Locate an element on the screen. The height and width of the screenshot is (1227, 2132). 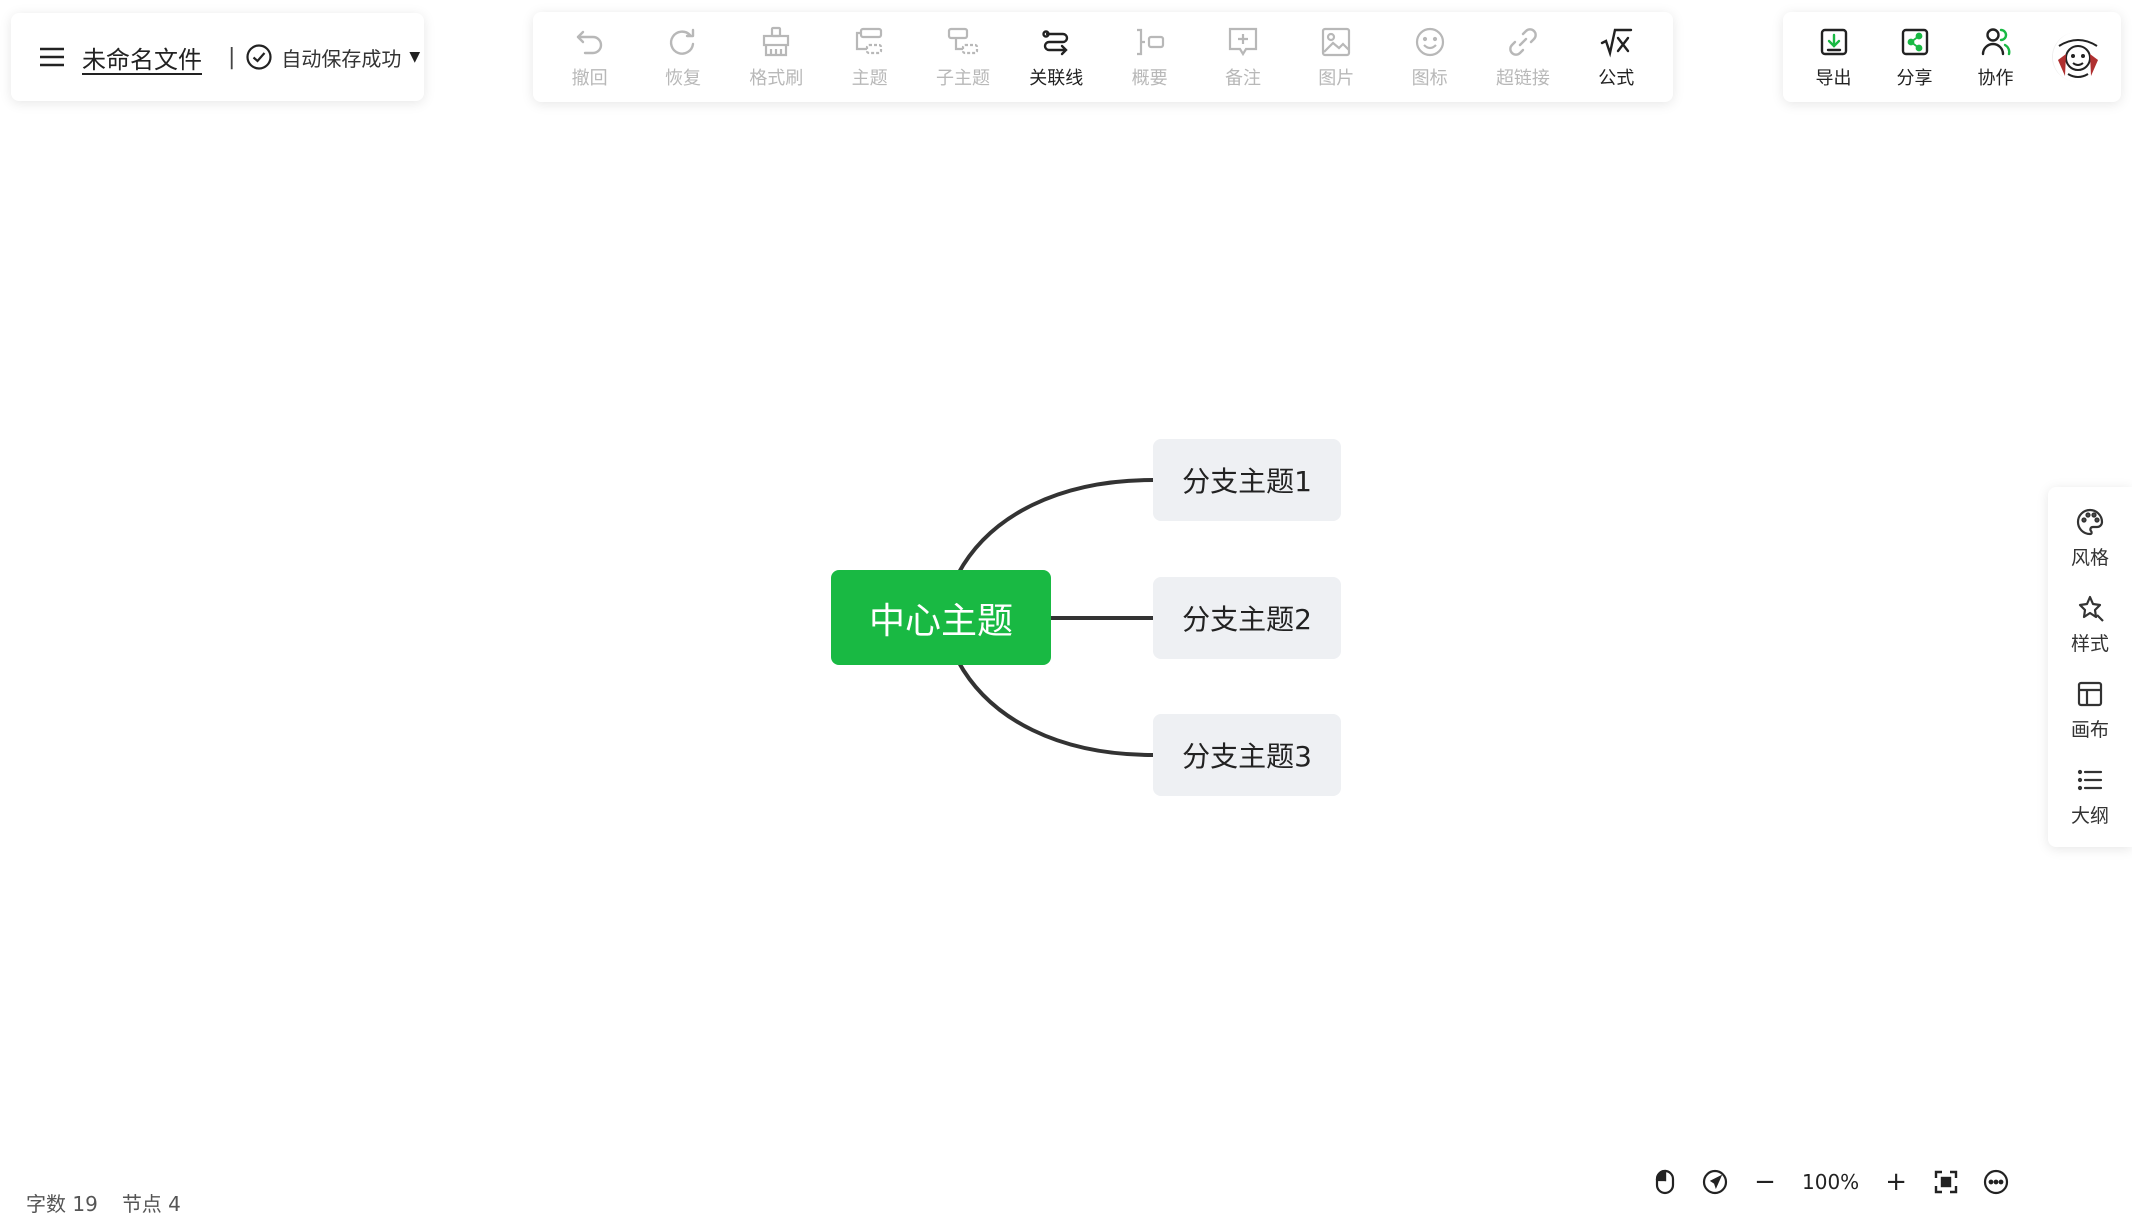
navigation-icon is located at coordinates (1715, 1182).